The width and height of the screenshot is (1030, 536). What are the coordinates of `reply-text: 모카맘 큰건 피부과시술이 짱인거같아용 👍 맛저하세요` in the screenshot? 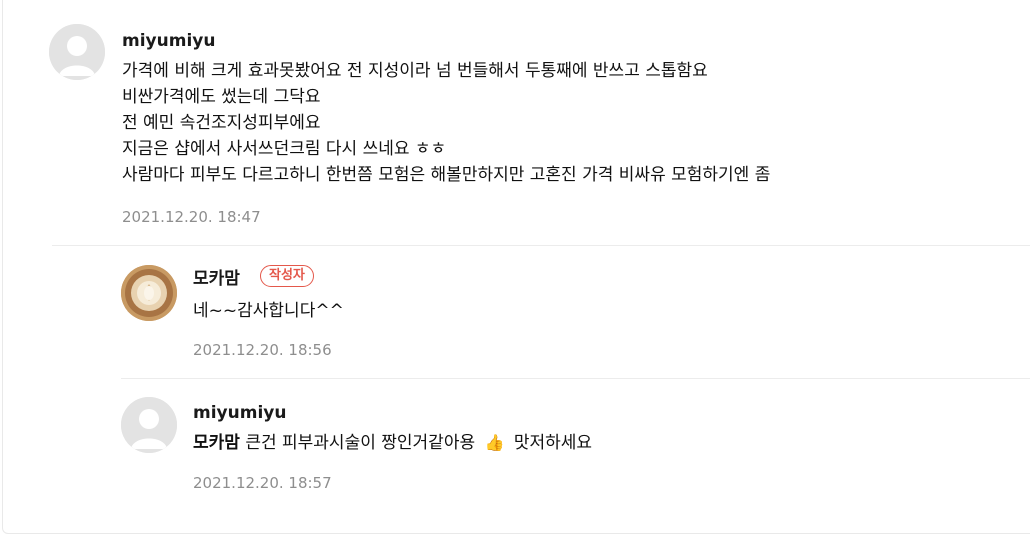 It's located at (392, 443).